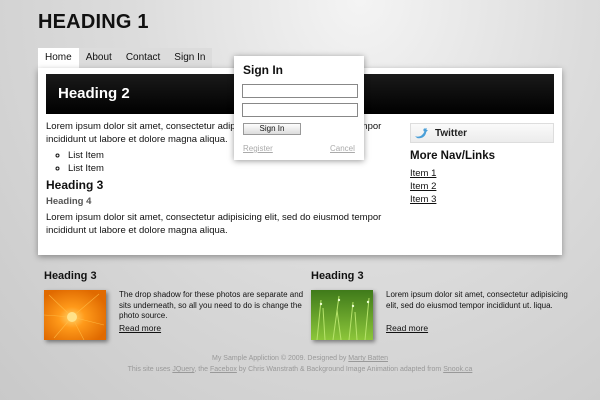 The height and width of the screenshot is (400, 600). What do you see at coordinates (421, 132) in the screenshot?
I see `twitter-bird-icon` at bounding box center [421, 132].